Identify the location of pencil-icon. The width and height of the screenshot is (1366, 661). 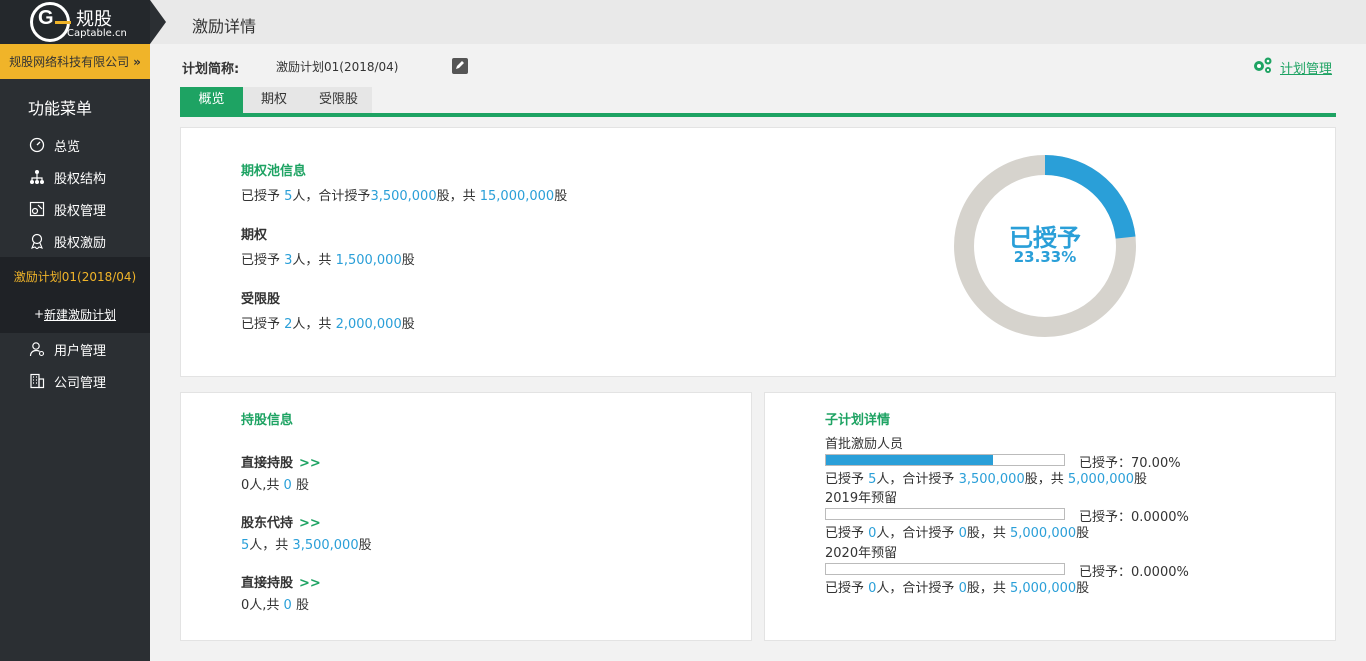
(460, 66).